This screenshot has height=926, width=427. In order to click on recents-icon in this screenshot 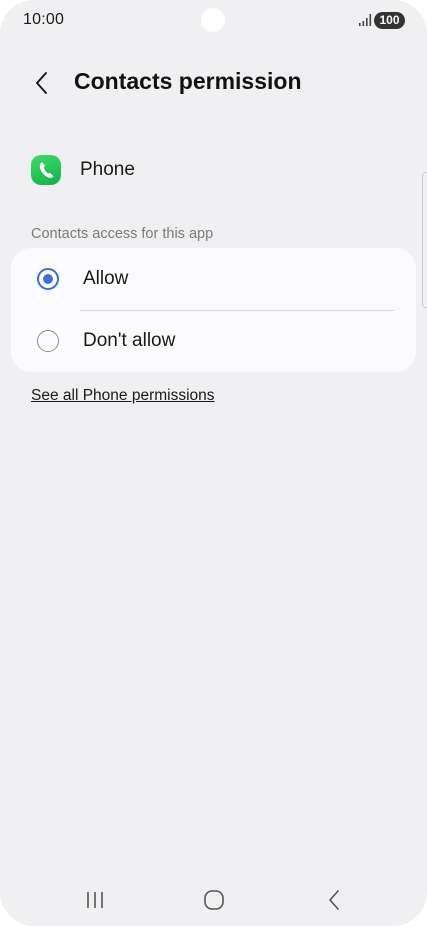, I will do `click(95, 900)`.